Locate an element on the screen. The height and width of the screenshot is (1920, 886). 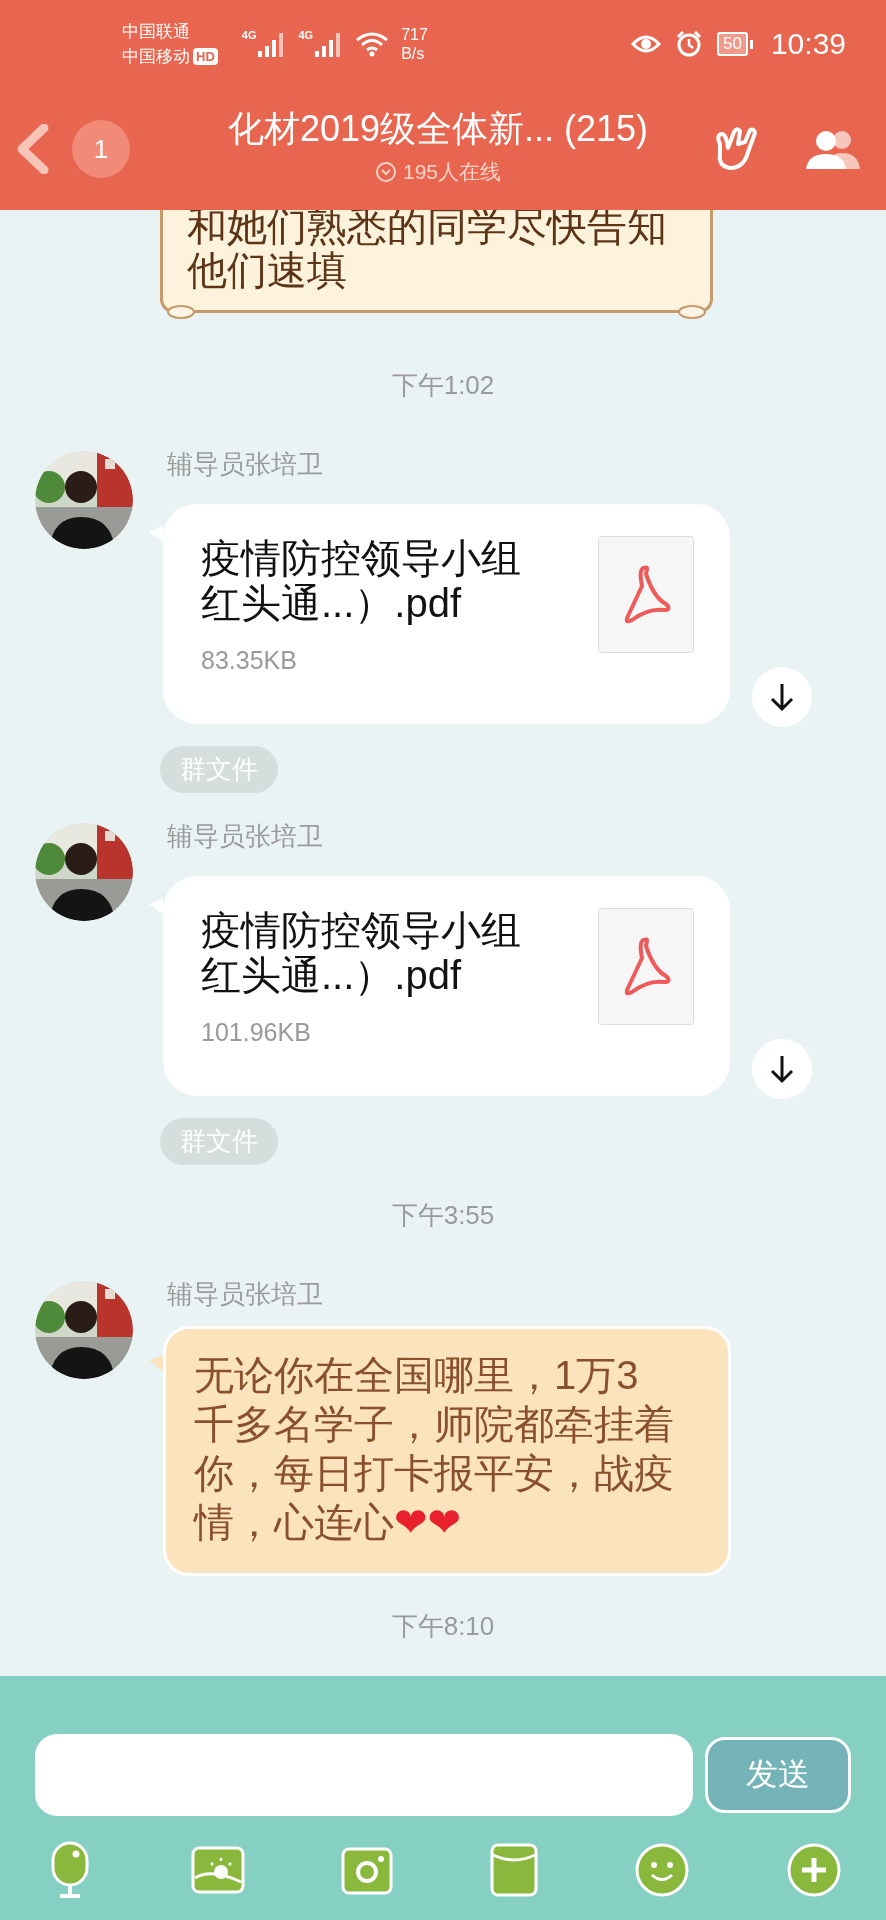
online-count: 195人在线 is located at coordinates (451, 171).